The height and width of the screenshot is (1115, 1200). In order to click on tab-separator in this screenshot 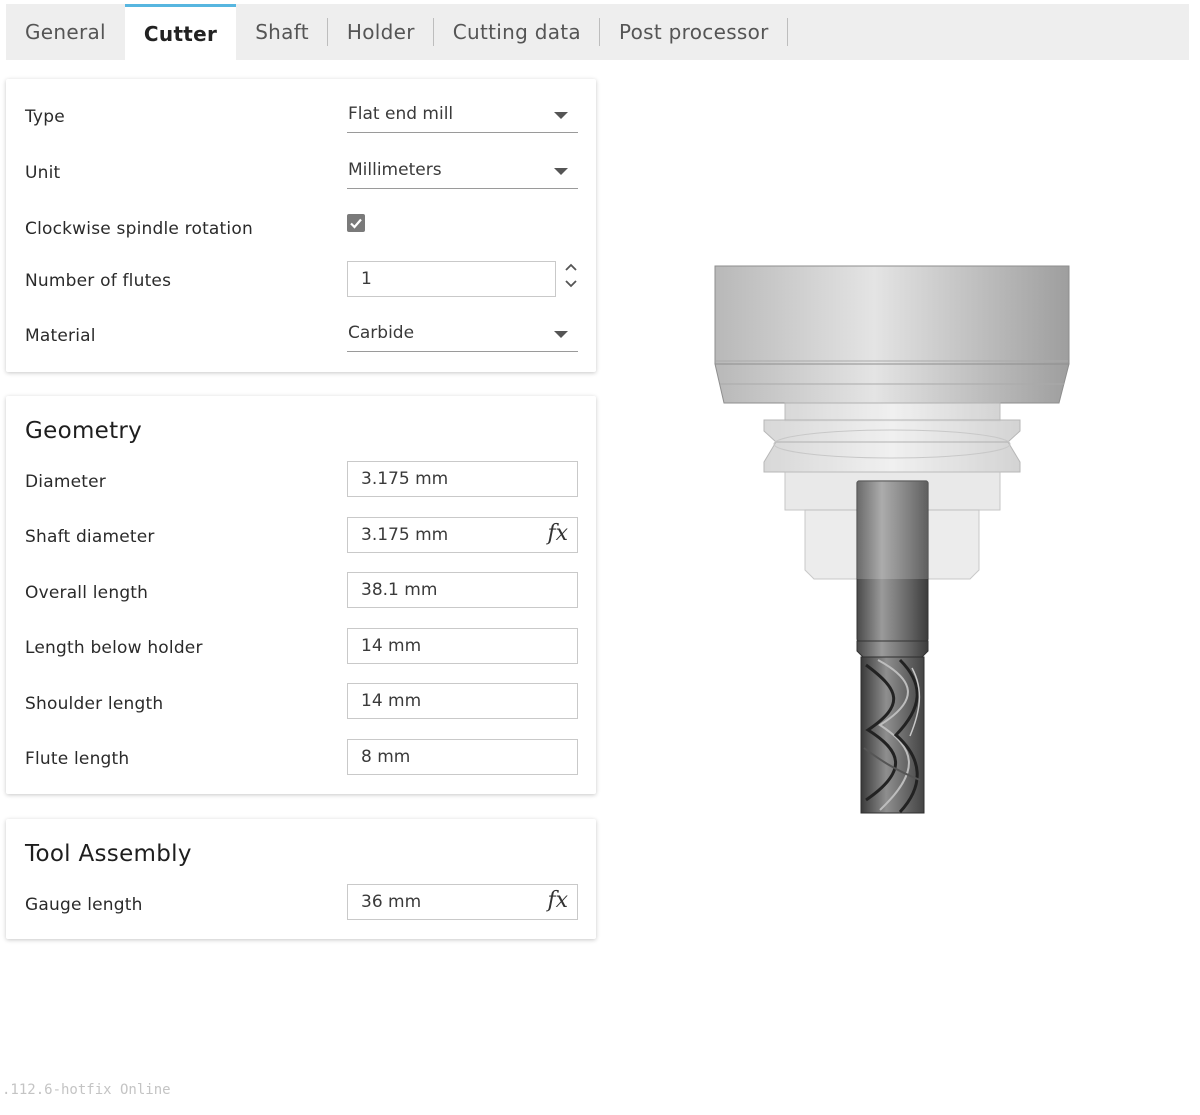, I will do `click(787, 32)`.